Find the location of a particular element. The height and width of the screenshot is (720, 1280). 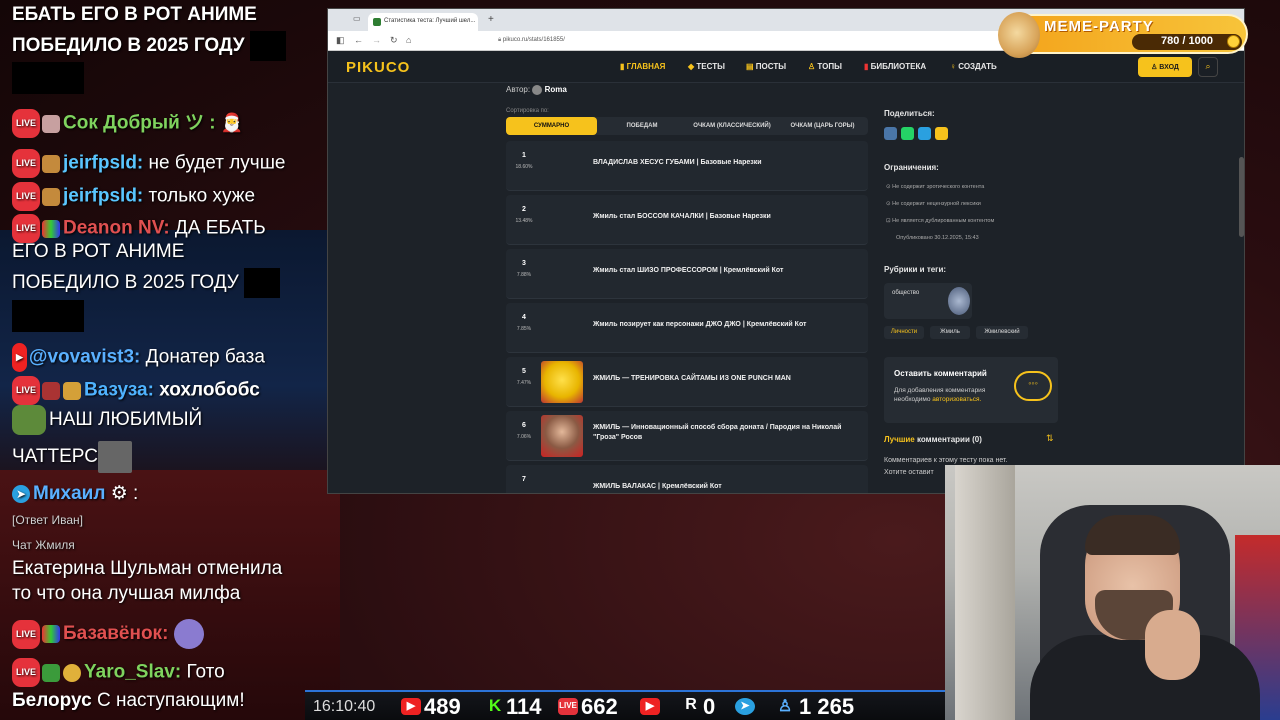

chat-message: ЕБАТЬ ЕГО В РОТ АНИМЕ is located at coordinates (134, 14).